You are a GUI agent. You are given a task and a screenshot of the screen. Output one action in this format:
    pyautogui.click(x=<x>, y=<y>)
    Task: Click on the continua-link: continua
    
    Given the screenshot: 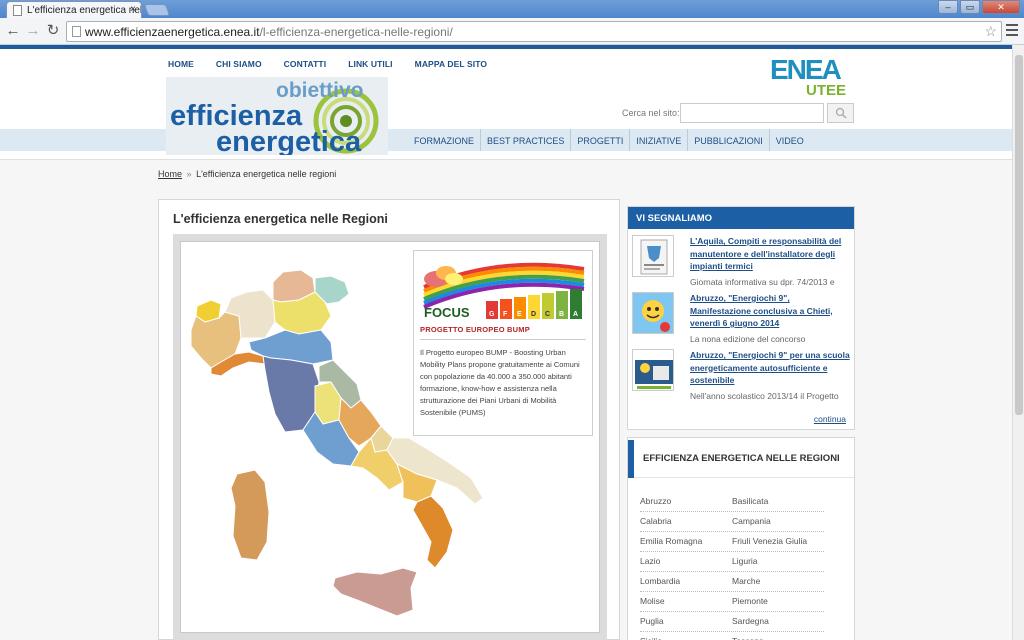 What is the action you would take?
    pyautogui.click(x=830, y=419)
    